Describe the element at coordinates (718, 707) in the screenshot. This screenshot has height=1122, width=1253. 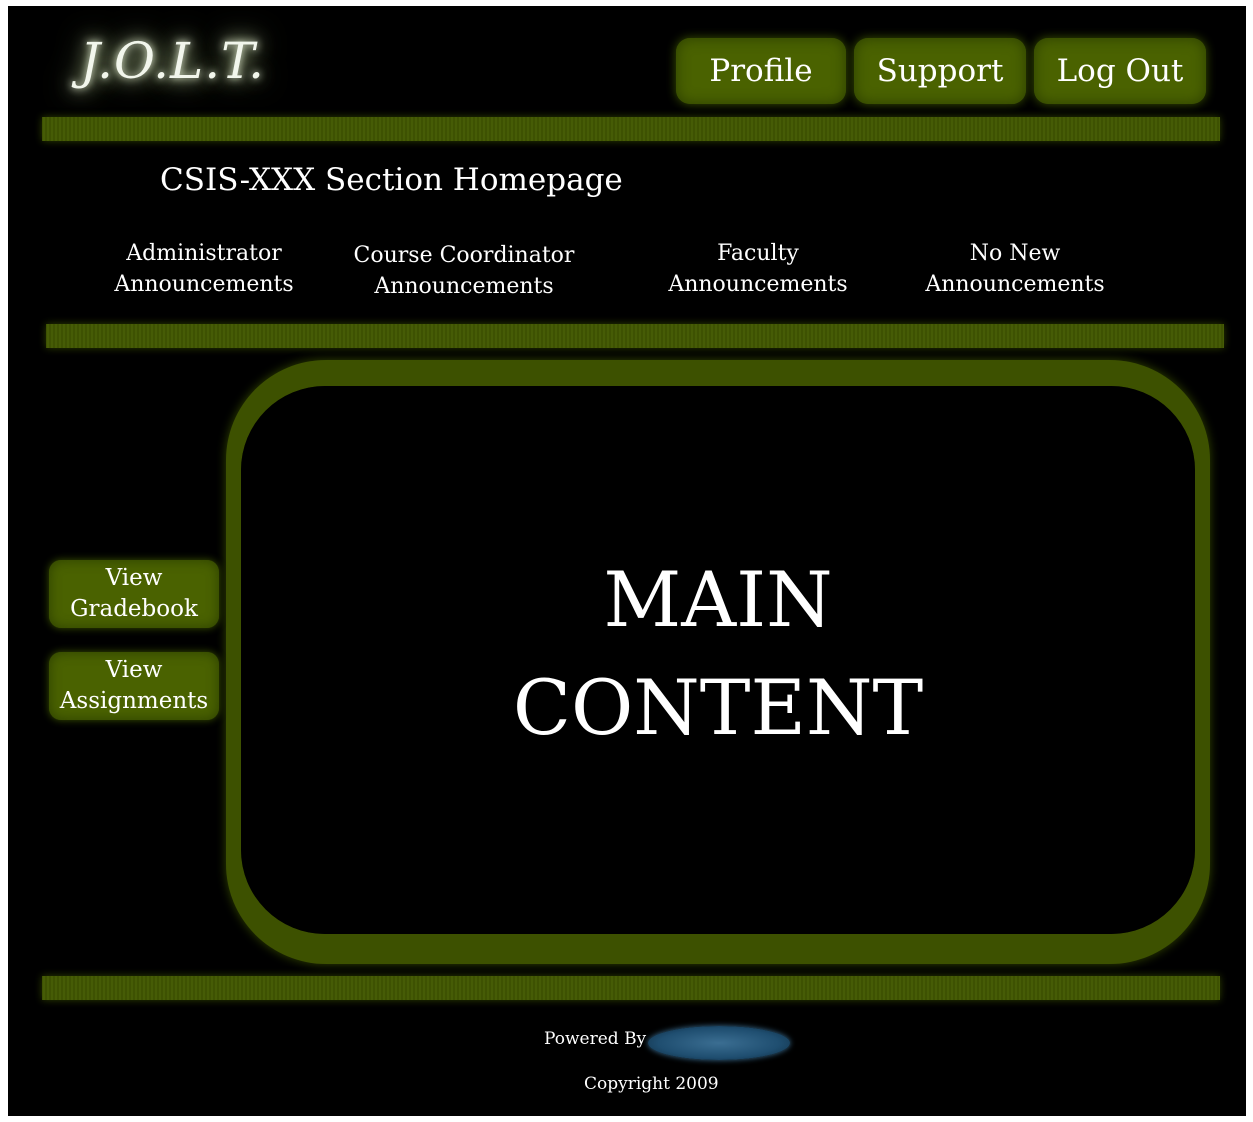
I see `main-content-line2: CONTENT` at that location.